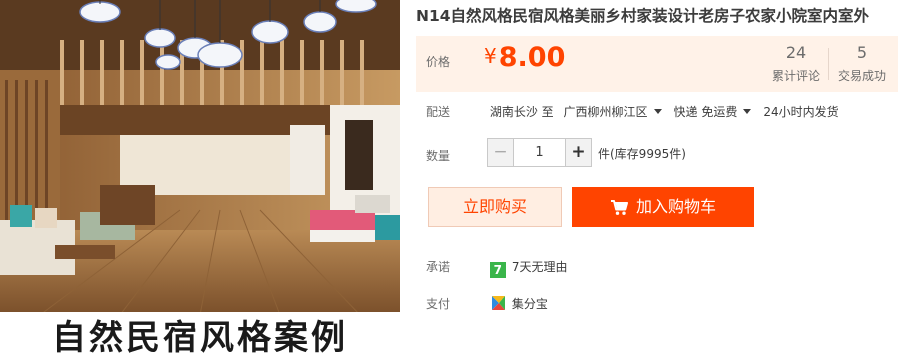 This screenshot has width=898, height=363. Describe the element at coordinates (795, 76) in the screenshot. I see `stat-reviews-label: 累计评论` at that location.